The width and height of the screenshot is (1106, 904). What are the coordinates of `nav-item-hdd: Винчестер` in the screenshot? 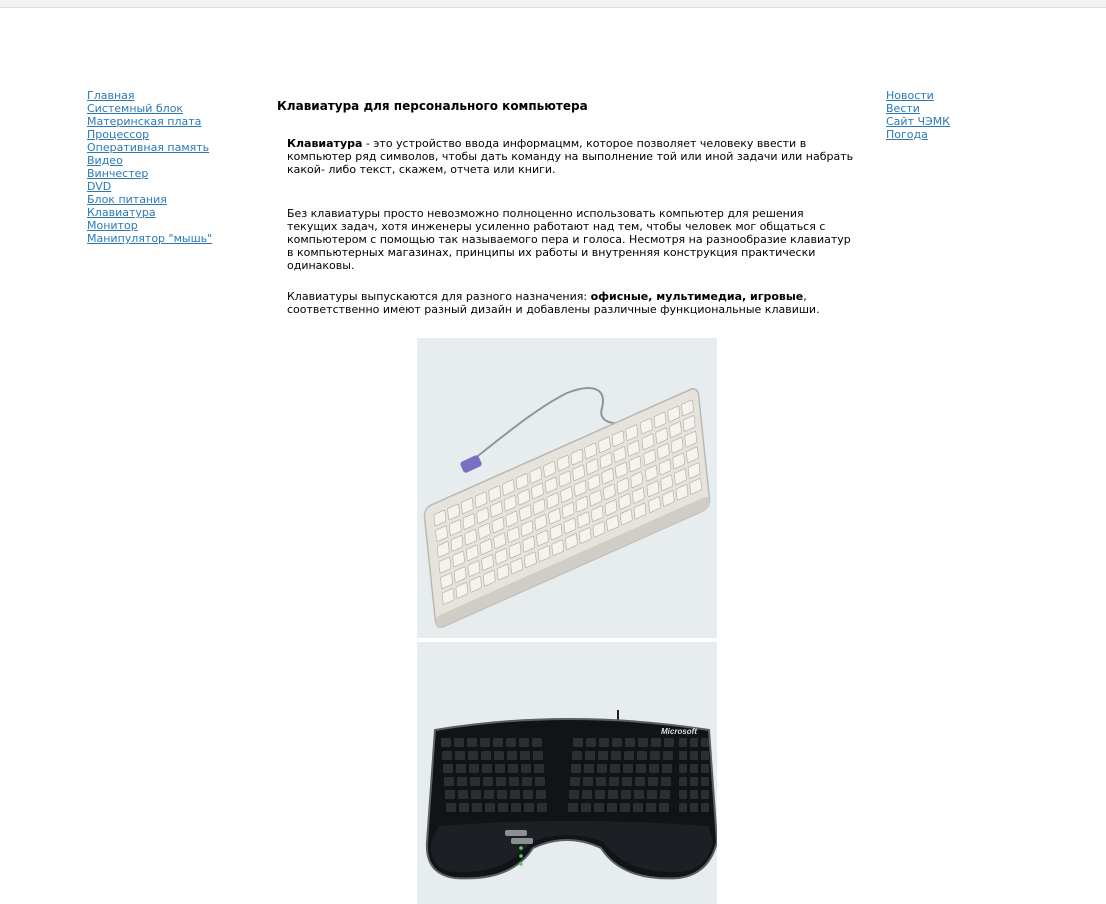 It's located at (149, 172).